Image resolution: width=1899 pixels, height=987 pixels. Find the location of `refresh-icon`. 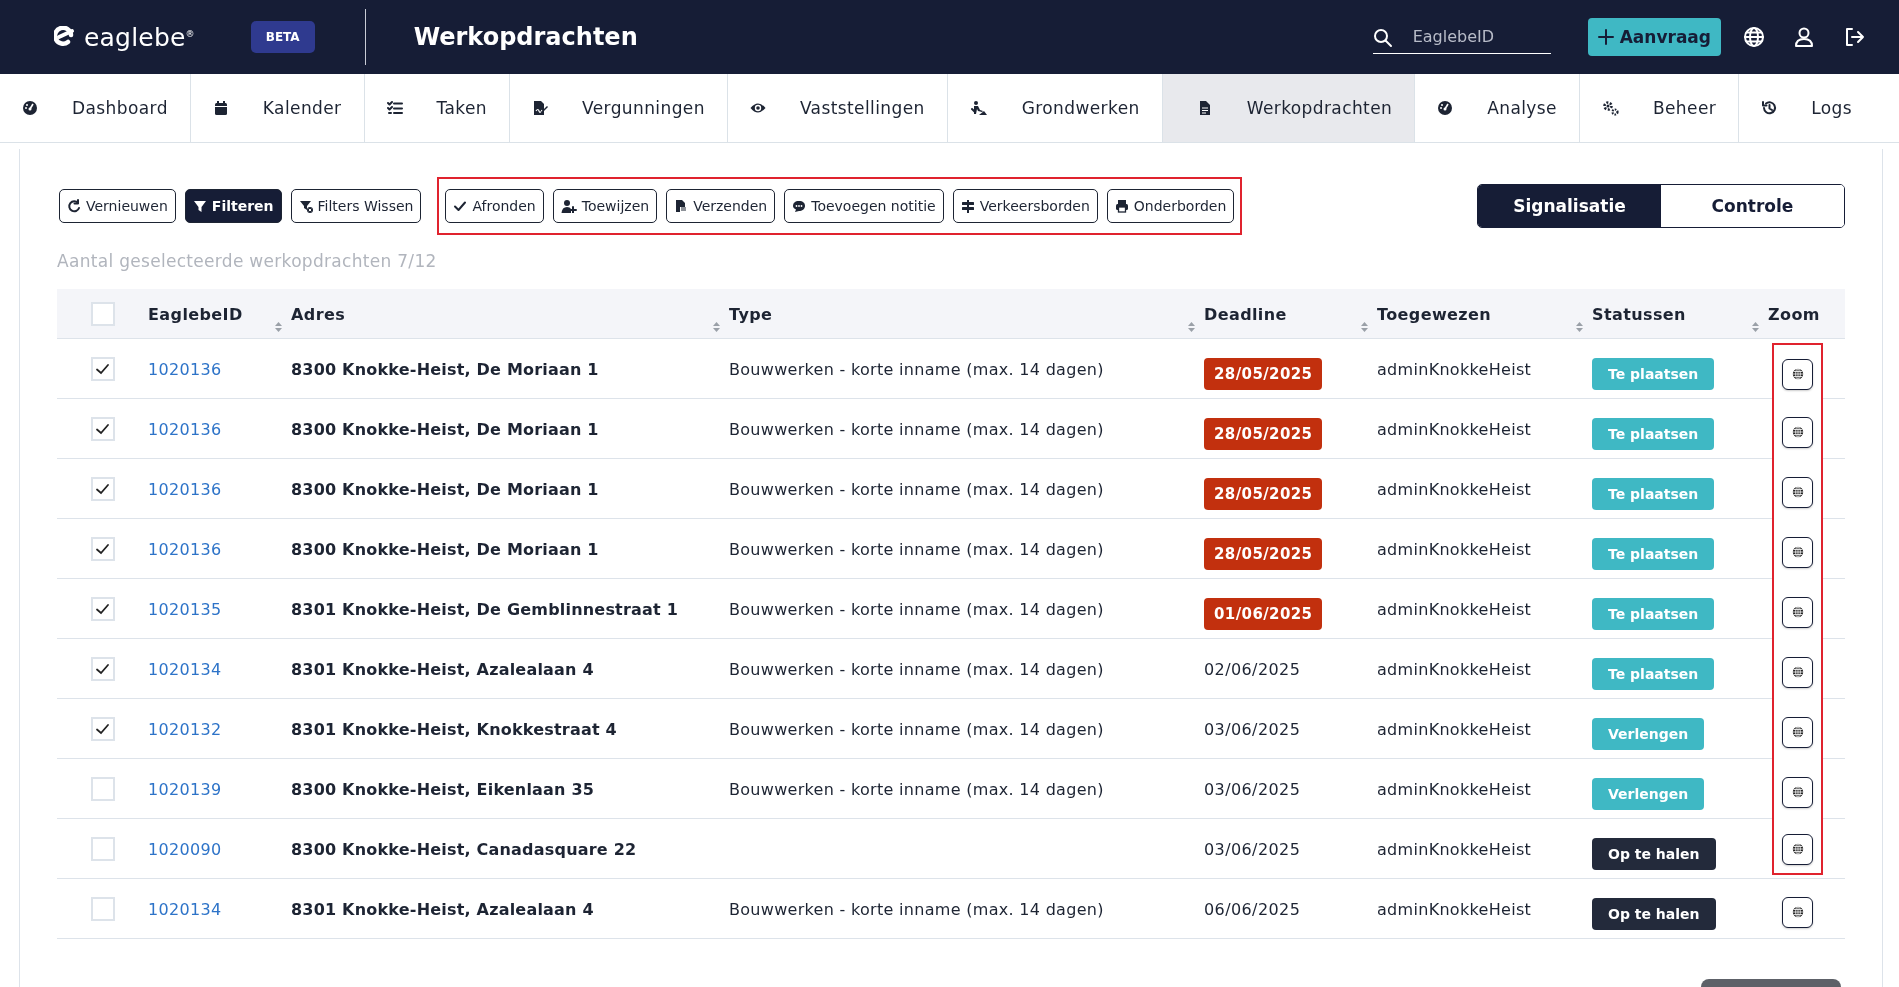

refresh-icon is located at coordinates (74, 206).